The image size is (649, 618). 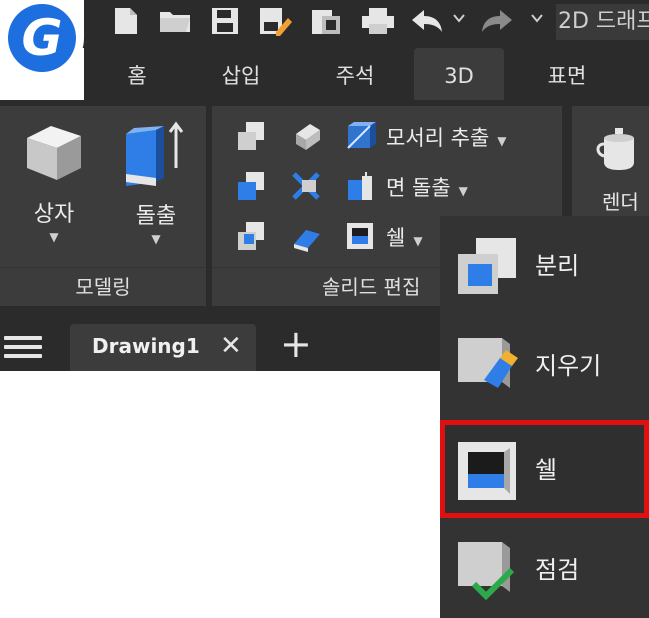 I want to click on save-as-icon, so click(x=275, y=21).